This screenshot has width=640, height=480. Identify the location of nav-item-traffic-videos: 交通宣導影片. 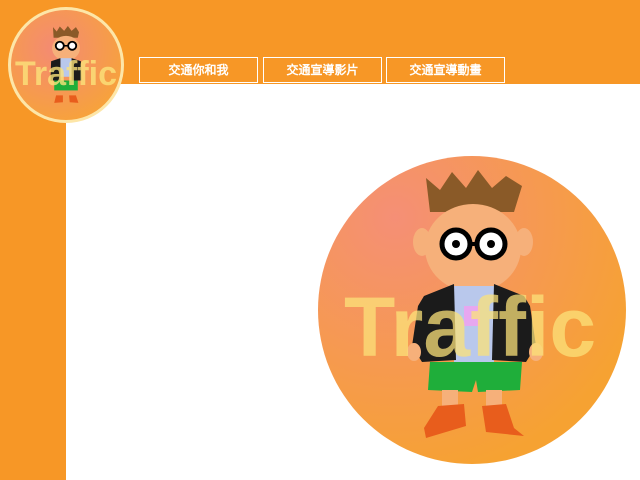
(322, 70).